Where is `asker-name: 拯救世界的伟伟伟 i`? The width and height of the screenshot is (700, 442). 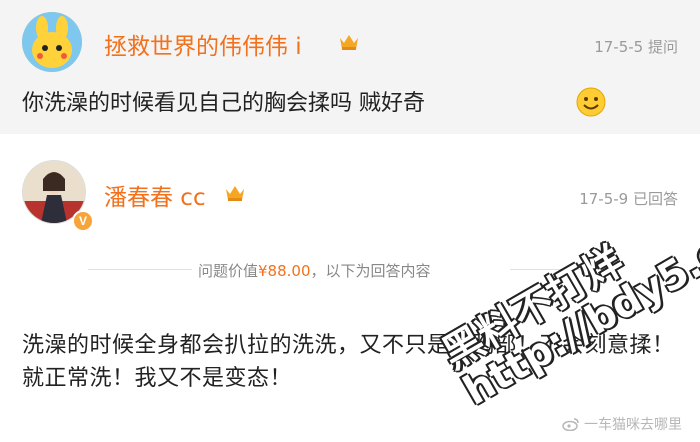 asker-name: 拯救世界的伟伟伟 i is located at coordinates (203, 44).